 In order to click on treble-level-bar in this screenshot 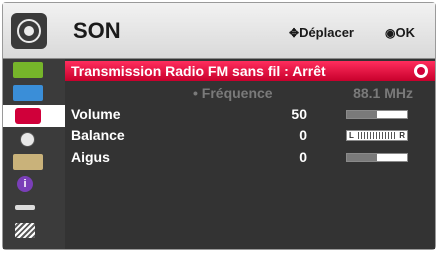, I will do `click(377, 157)`.